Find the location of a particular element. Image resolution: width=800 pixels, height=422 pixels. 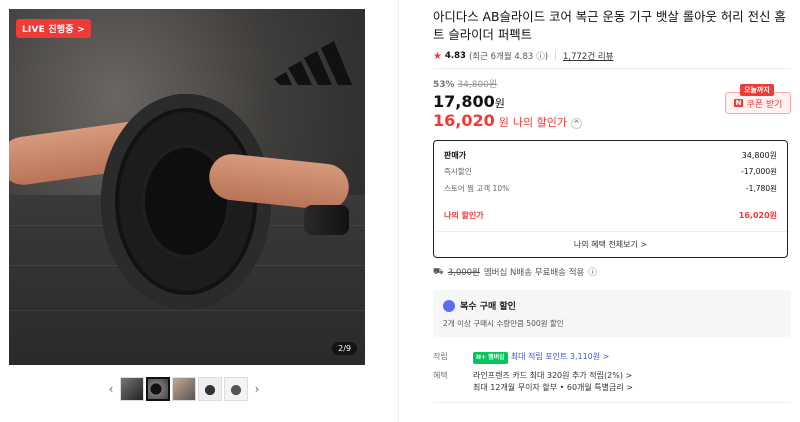

points-value: N+ 멤버십 최대 적립 포인트 3,110원 > is located at coordinates (541, 357).